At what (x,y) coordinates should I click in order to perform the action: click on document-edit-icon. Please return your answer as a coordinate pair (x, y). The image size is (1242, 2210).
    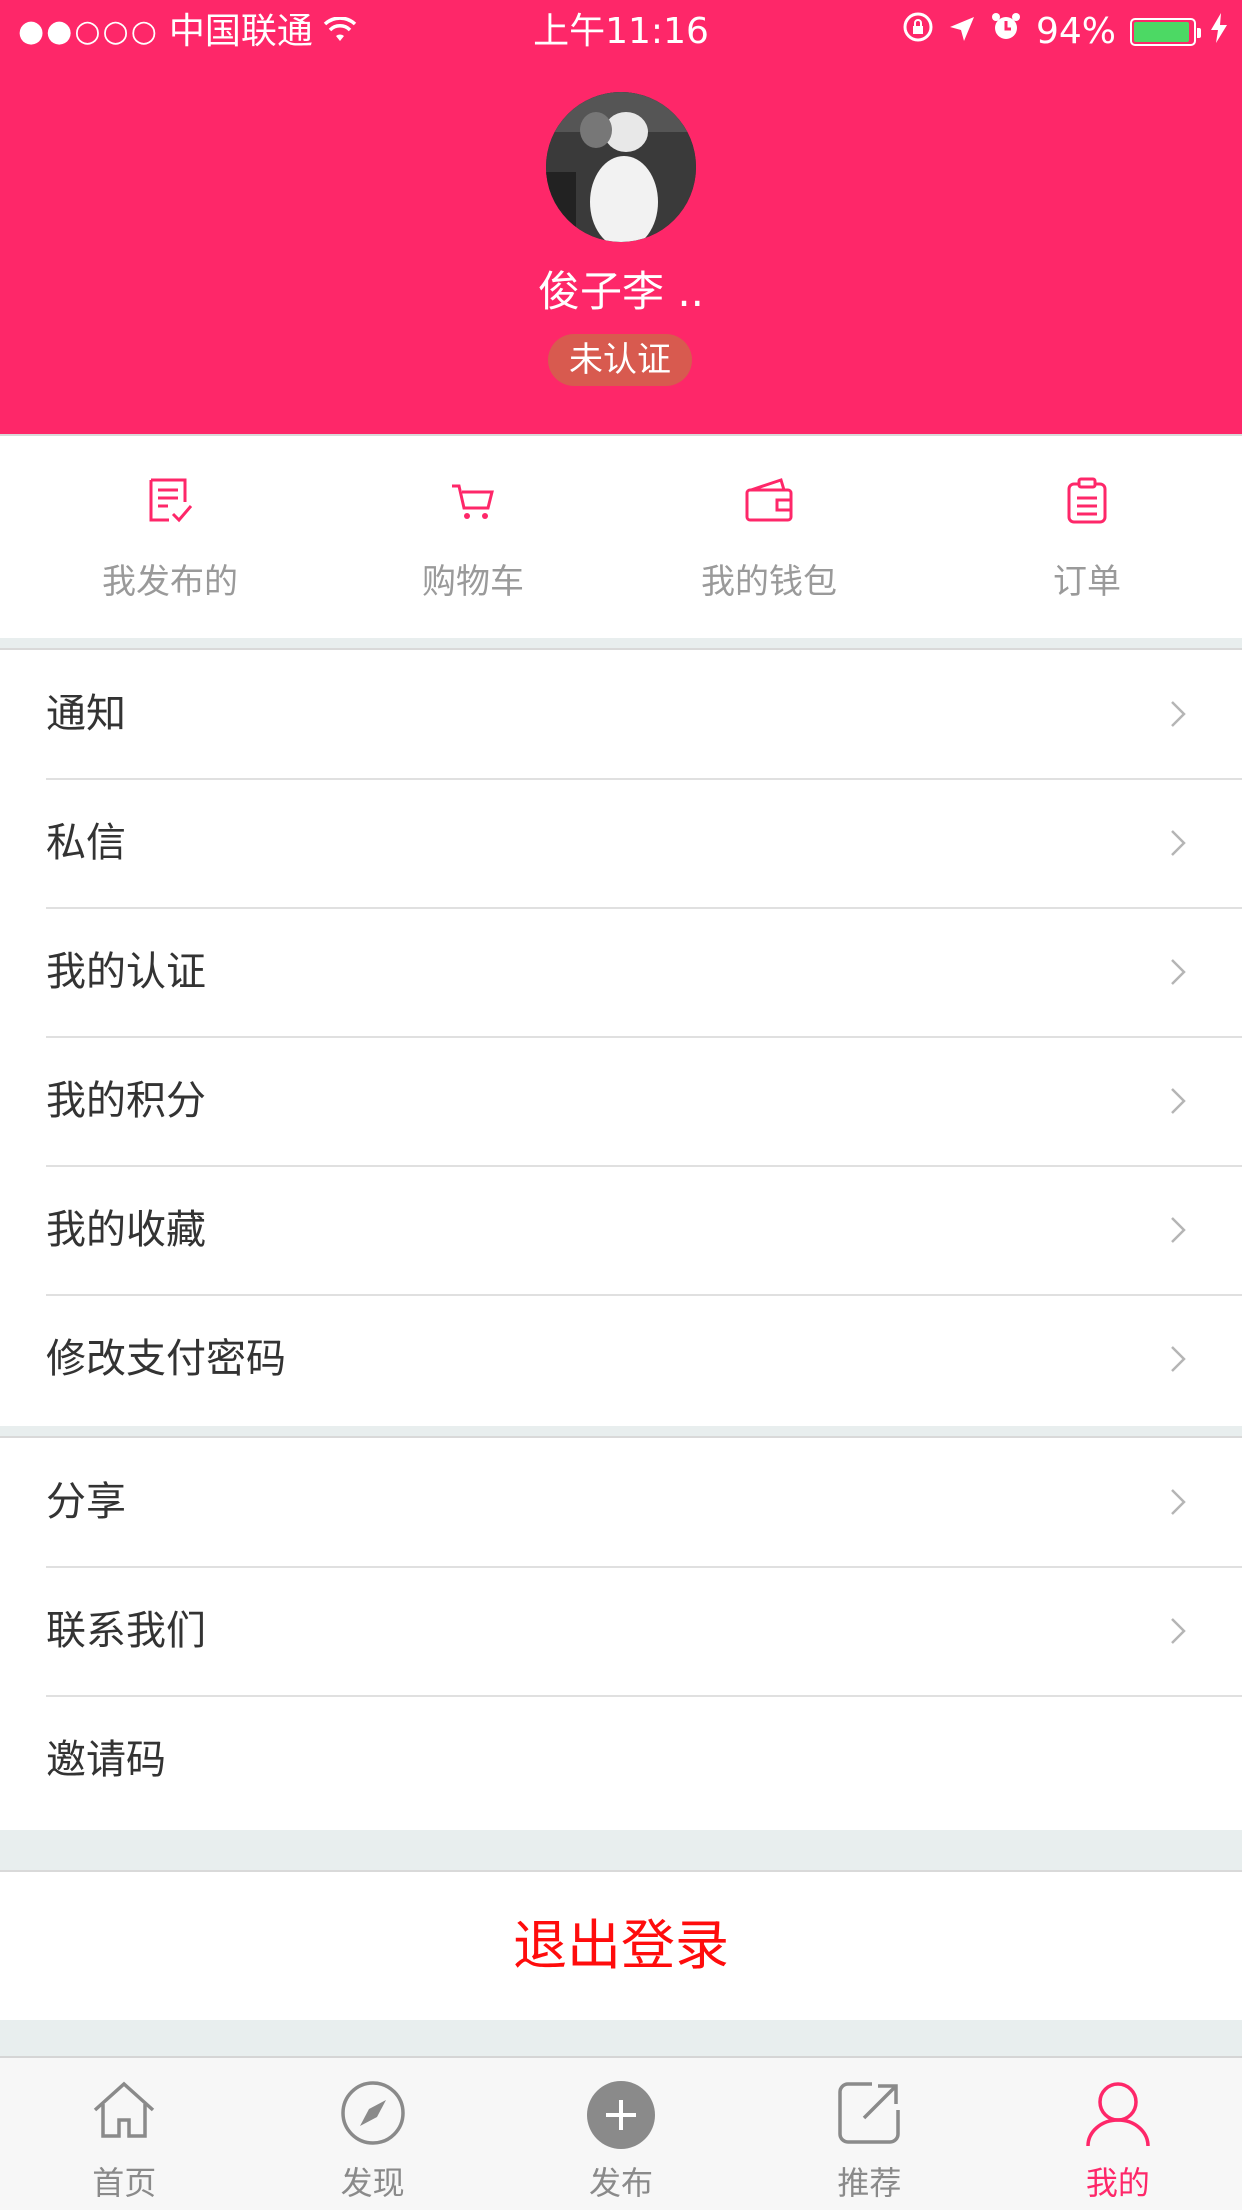
    Looking at the image, I should click on (171, 500).